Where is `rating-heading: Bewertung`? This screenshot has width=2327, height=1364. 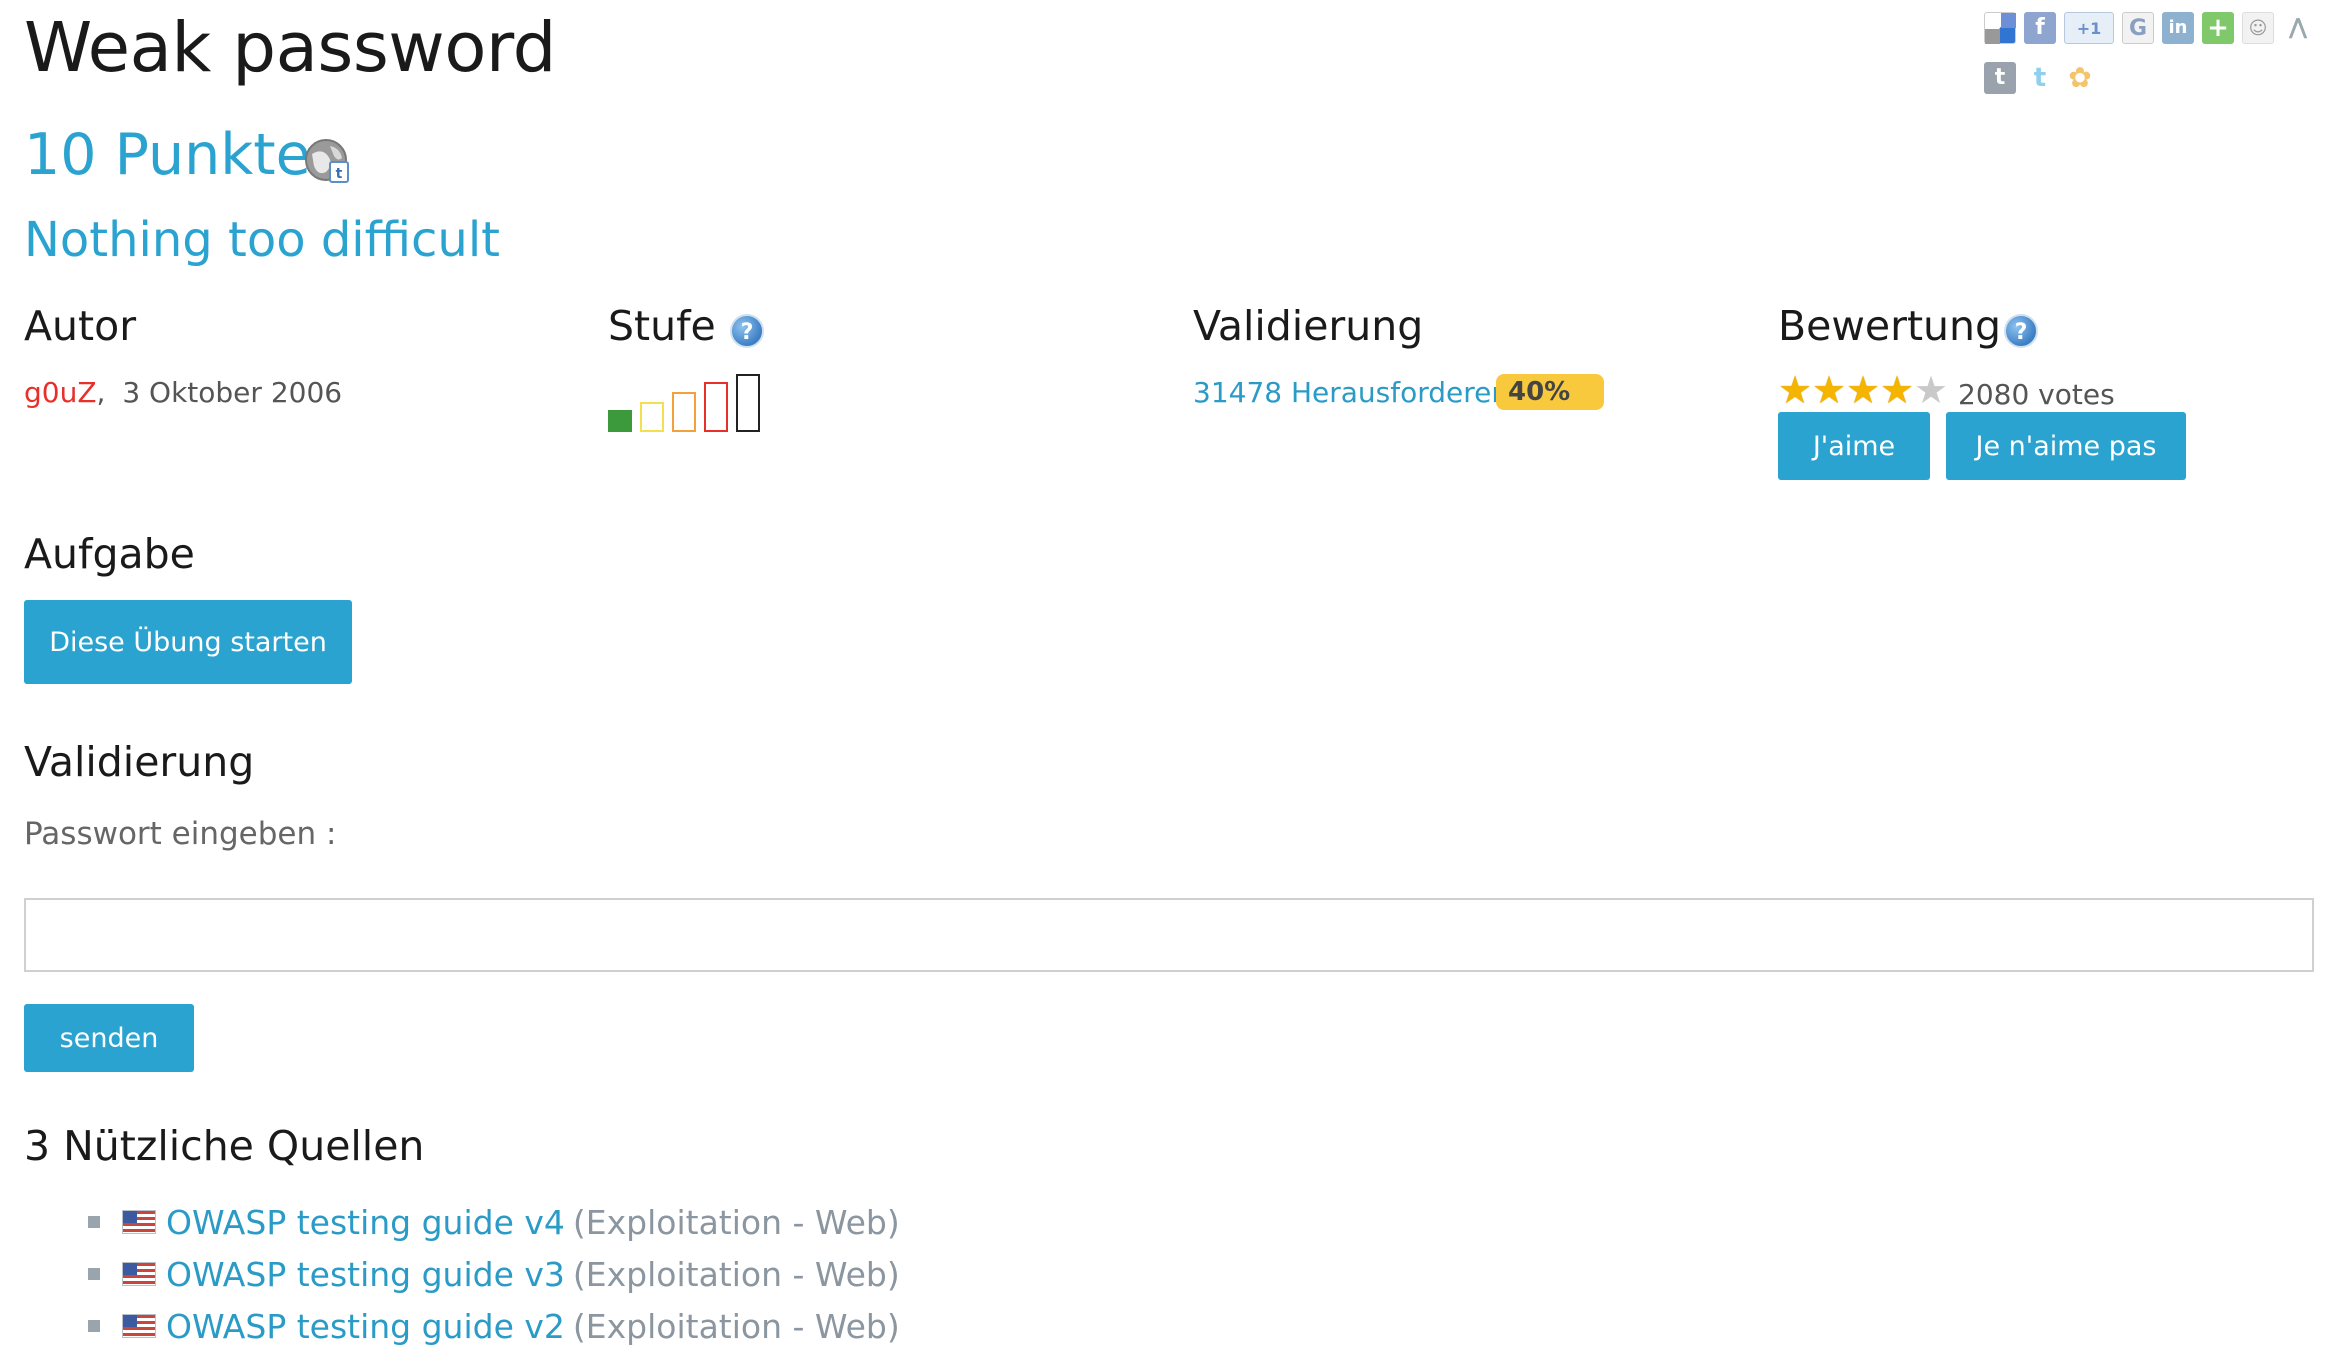
rating-heading: Bewertung is located at coordinates (1890, 326).